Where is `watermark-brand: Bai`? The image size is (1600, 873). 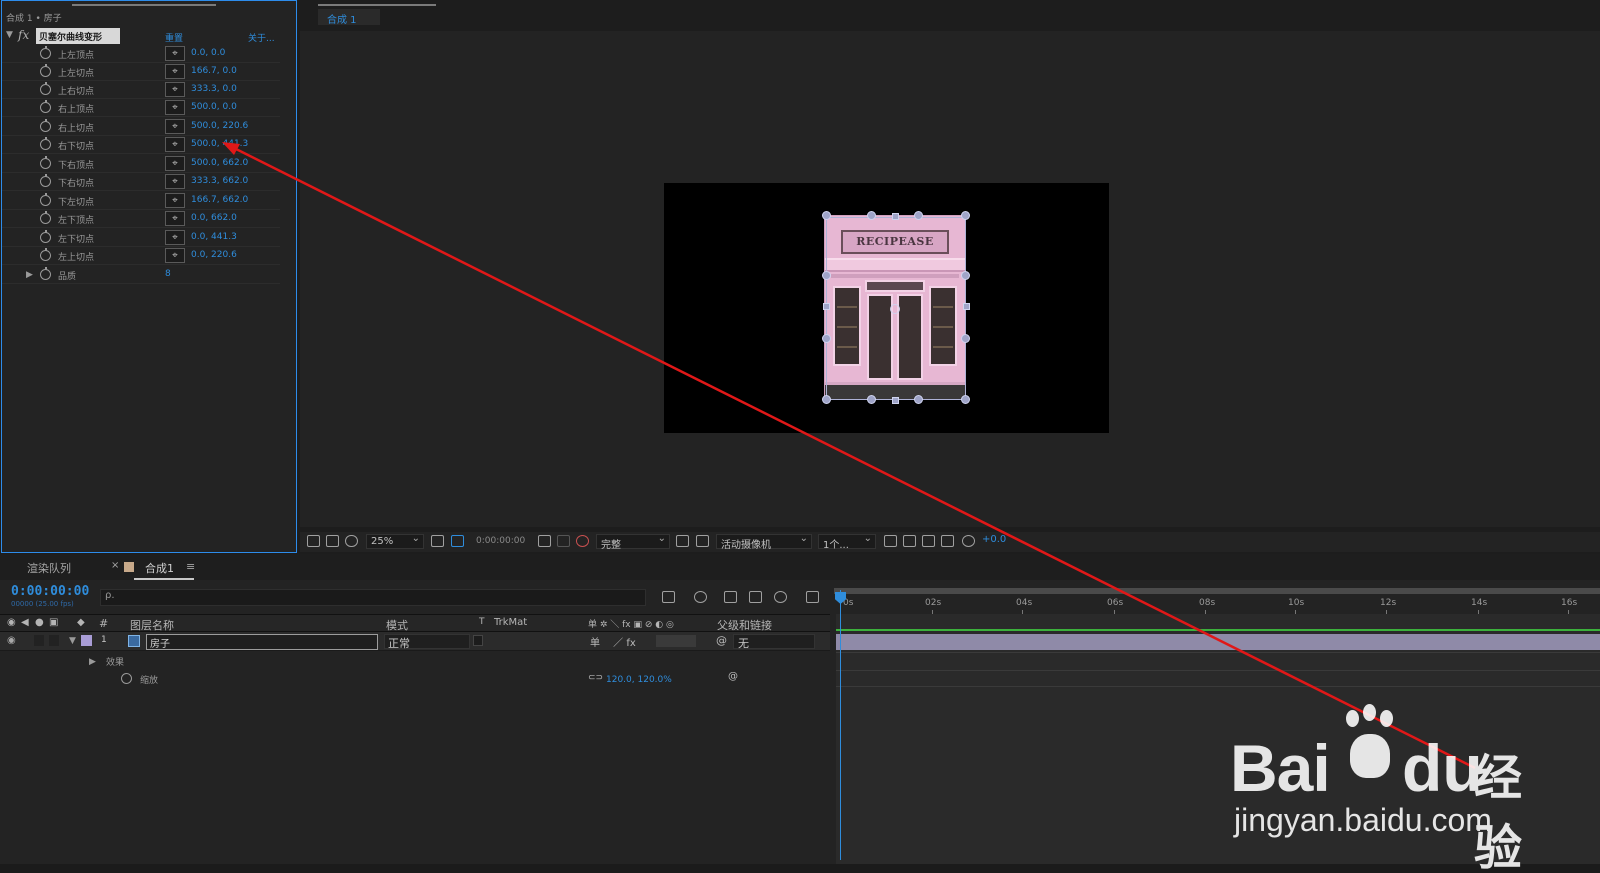
watermark-brand: Bai is located at coordinates (1280, 768).